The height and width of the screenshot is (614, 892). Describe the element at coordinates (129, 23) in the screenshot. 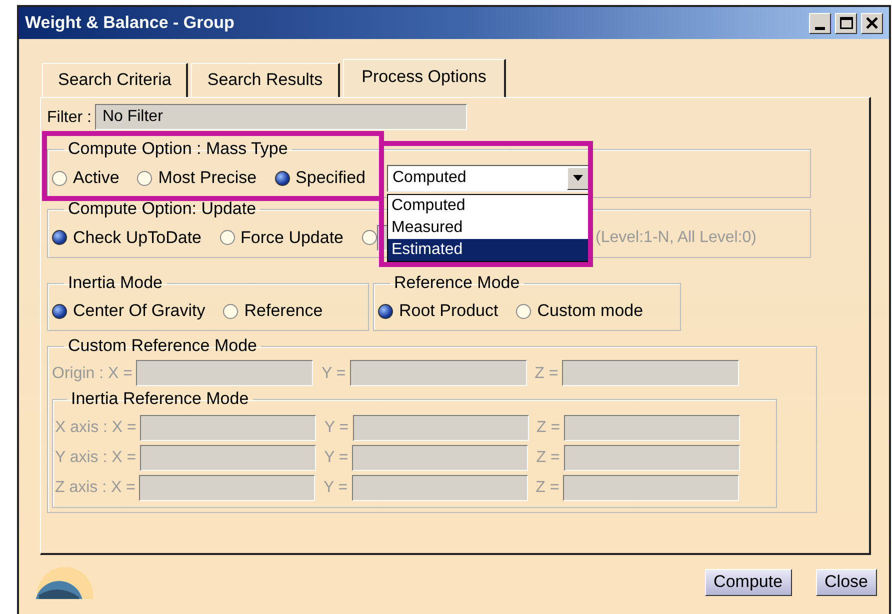

I see `window-title: Weight & Balance - Group` at that location.